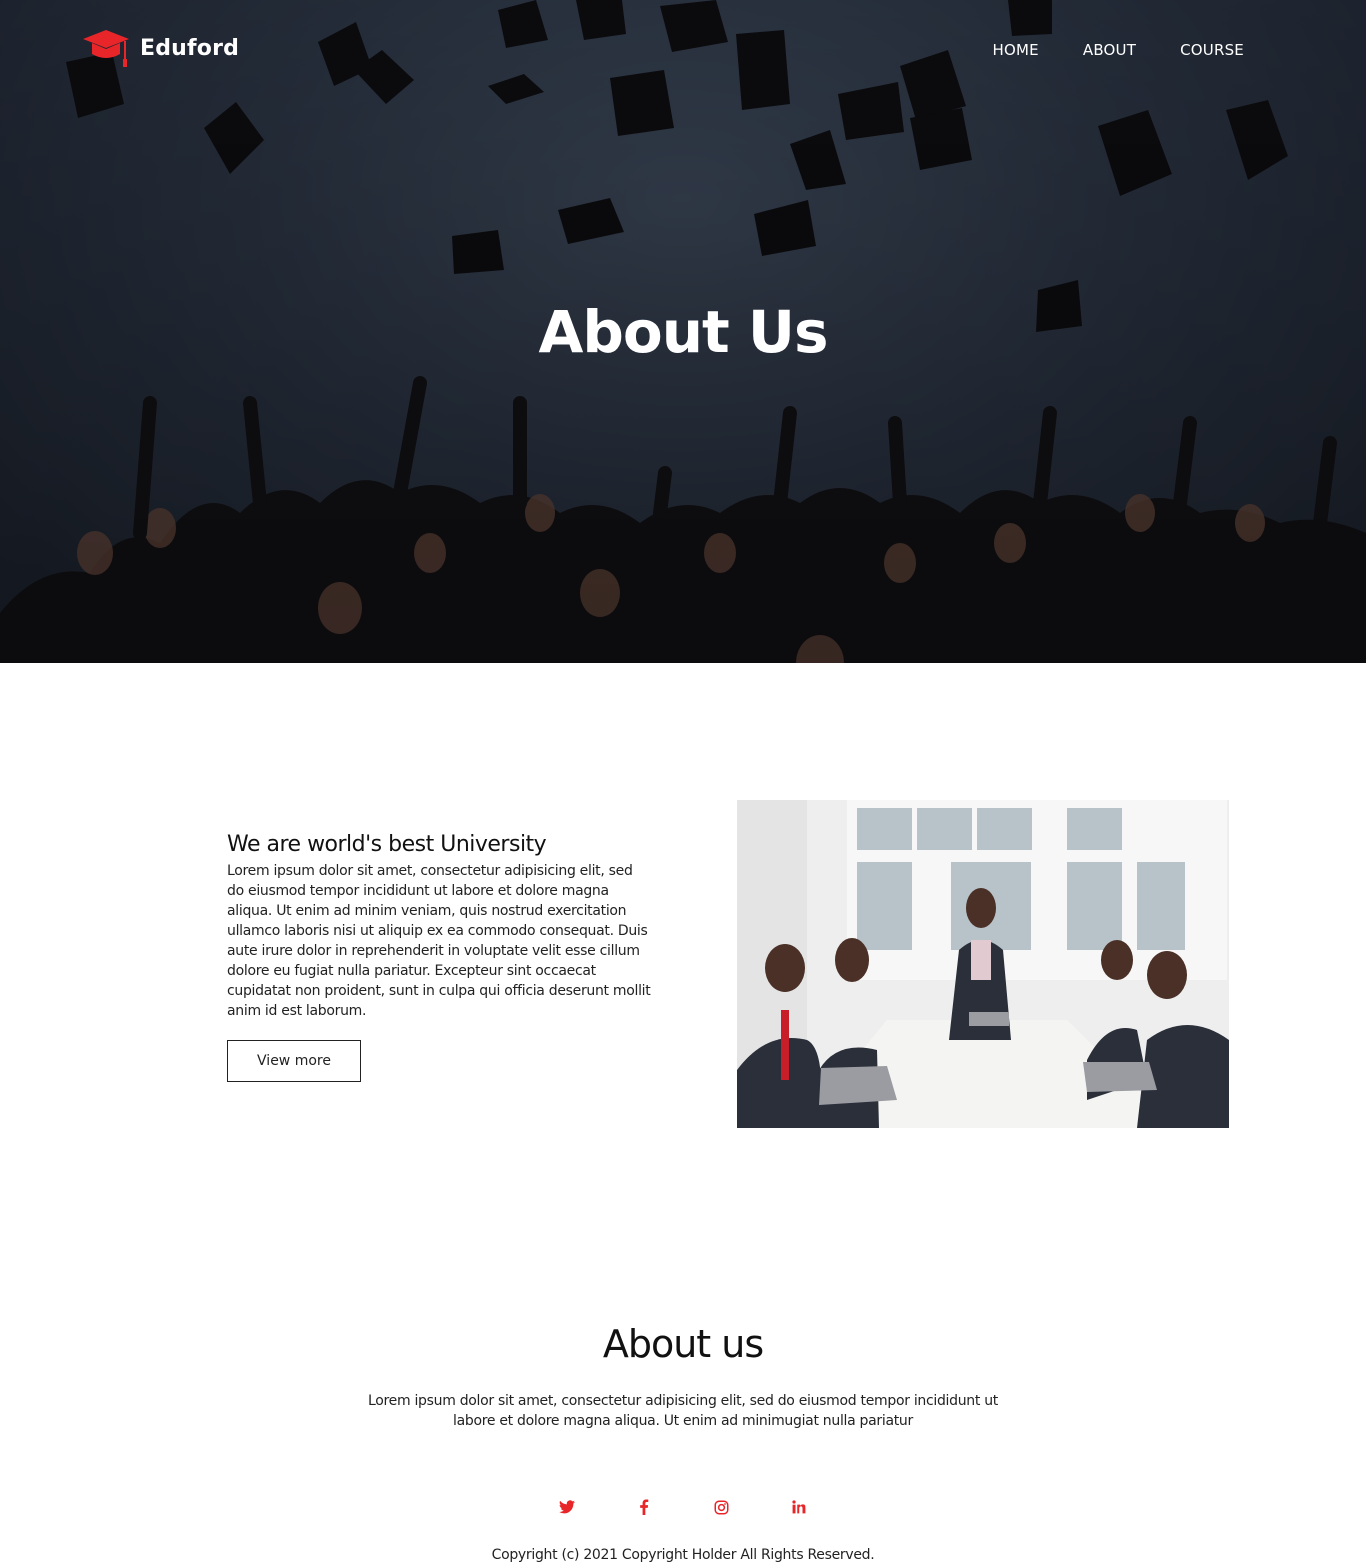  Describe the element at coordinates (721, 1507) in the screenshot. I see `instagram-icon` at that location.